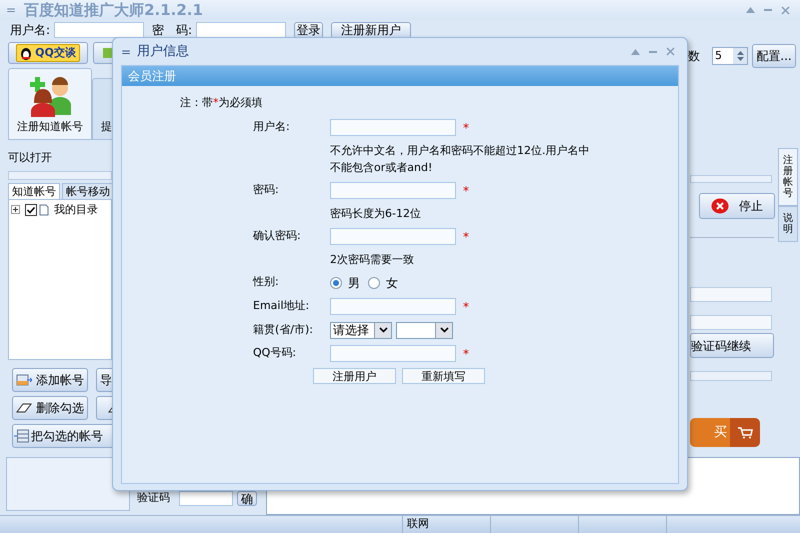  I want to click on dropdown, so click(424, 330).